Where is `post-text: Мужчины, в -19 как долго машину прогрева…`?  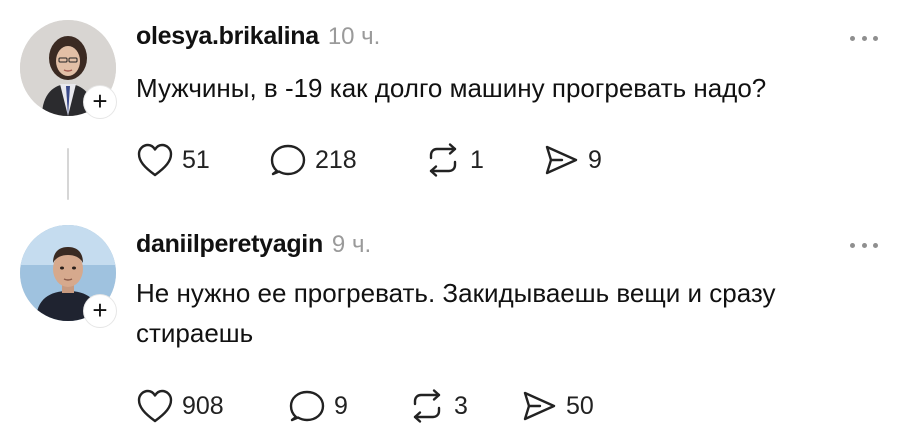
post-text: Мужчины, в -19 как долго машину прогрева… is located at coordinates (451, 88).